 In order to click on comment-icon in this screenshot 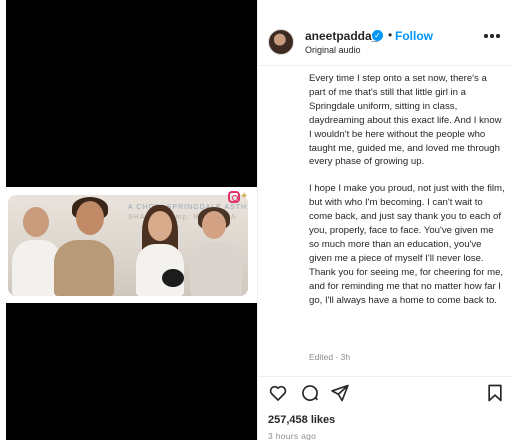, I will do `click(310, 393)`.